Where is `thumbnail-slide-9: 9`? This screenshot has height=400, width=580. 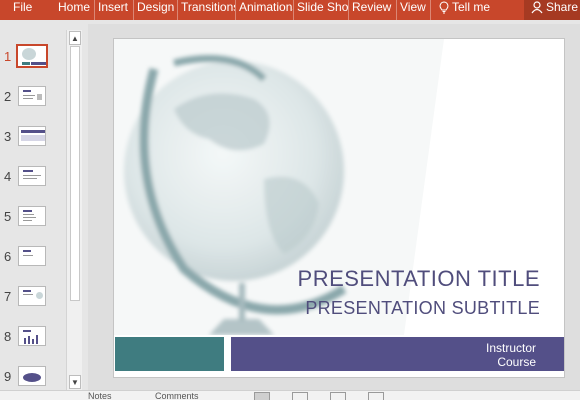 thumbnail-slide-9: 9 is located at coordinates (33, 379).